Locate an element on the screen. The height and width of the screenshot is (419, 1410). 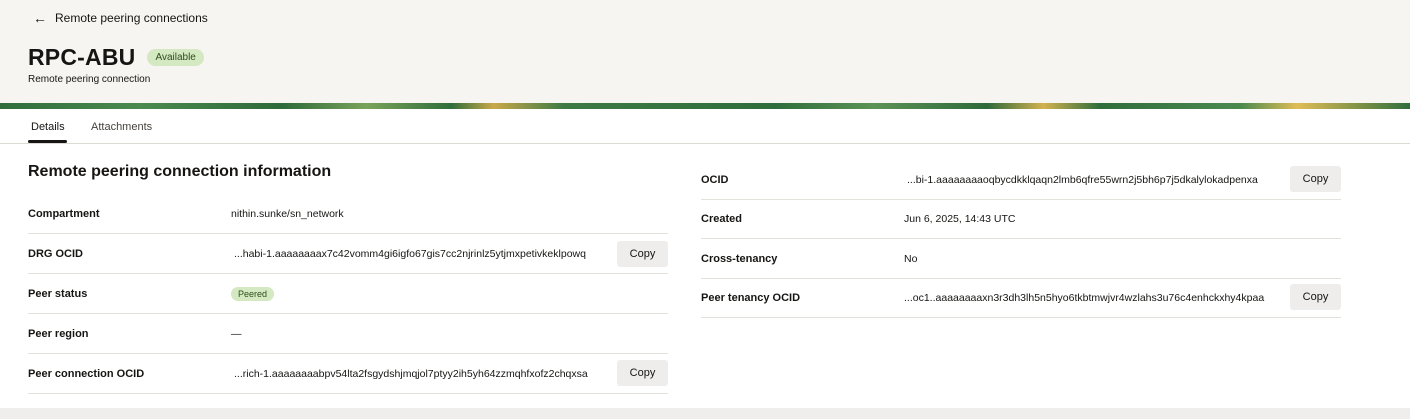
copy-drg-ocid-button: Copy is located at coordinates (642, 254).